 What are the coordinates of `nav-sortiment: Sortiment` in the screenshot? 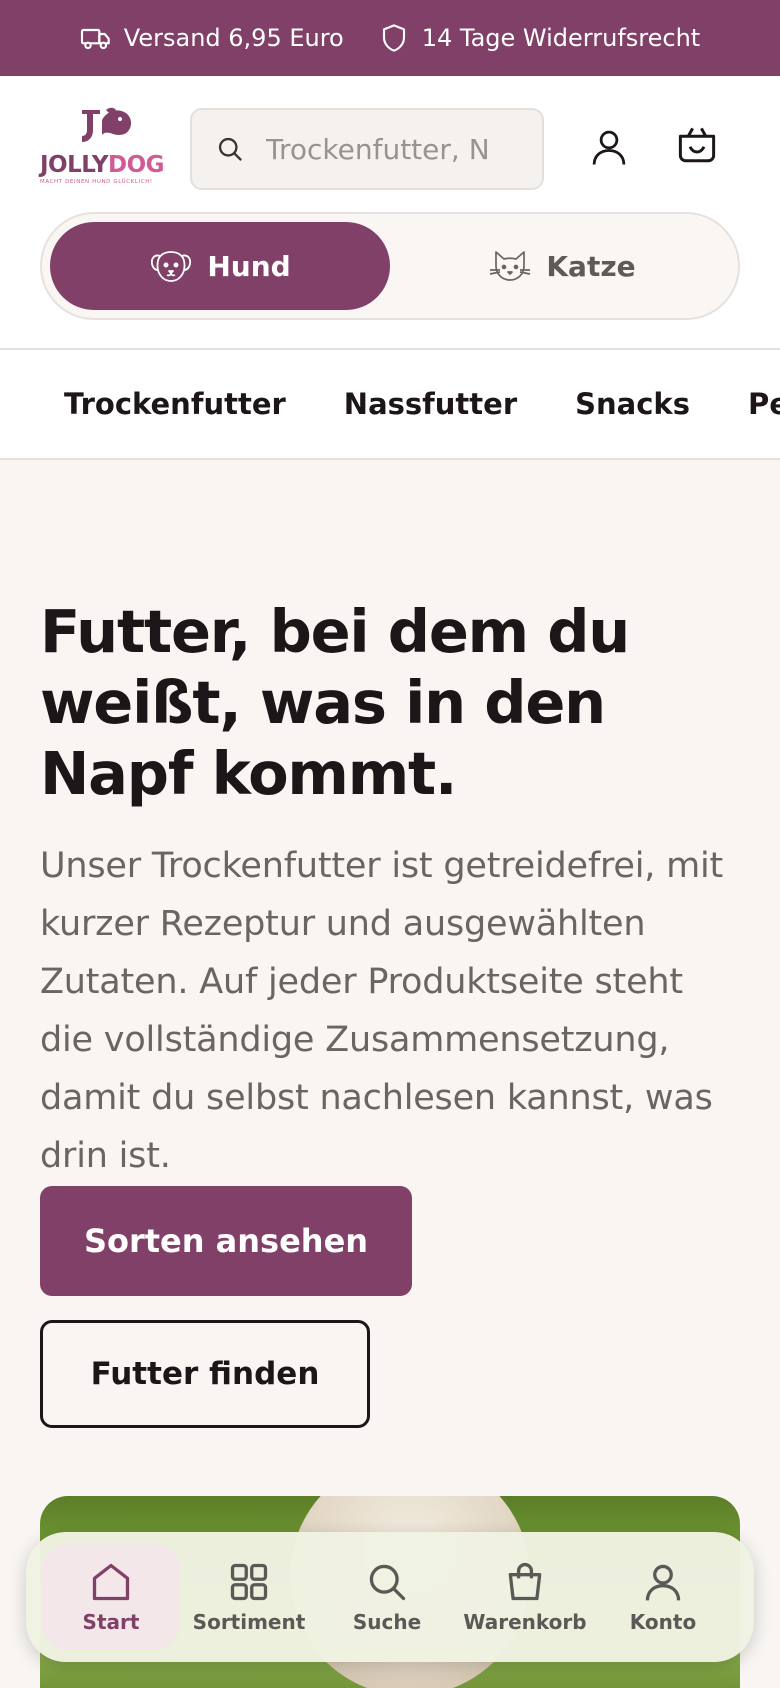 It's located at (249, 1597).